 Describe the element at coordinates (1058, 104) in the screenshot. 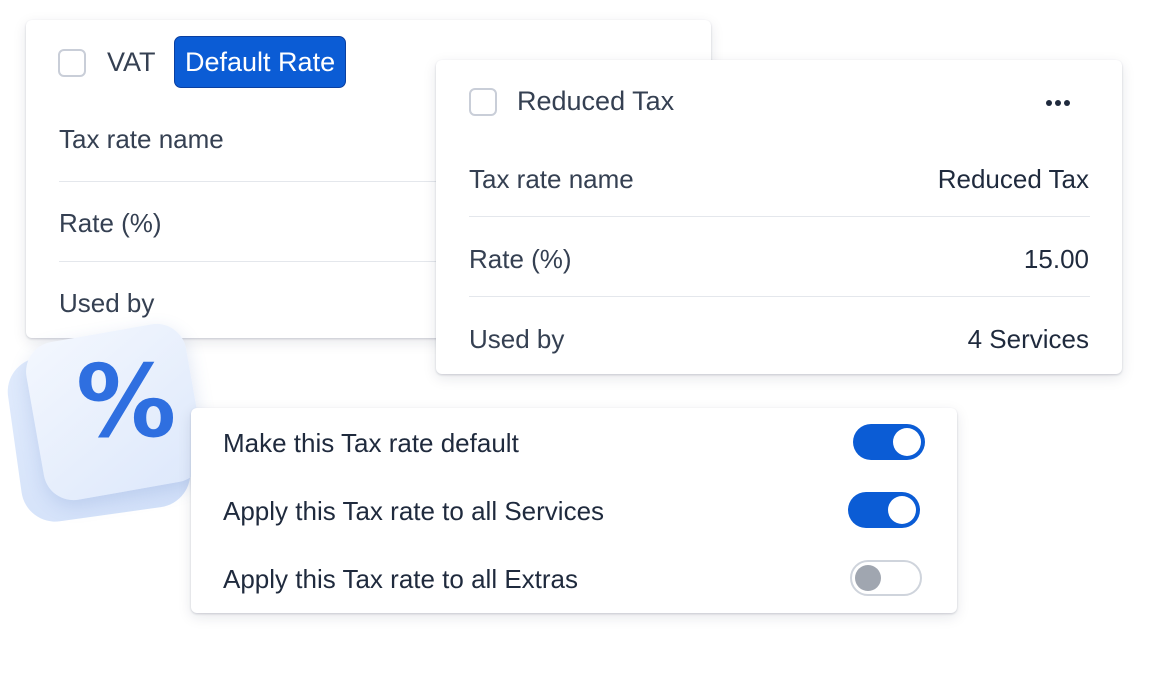

I see `more-horizontal-icon` at that location.